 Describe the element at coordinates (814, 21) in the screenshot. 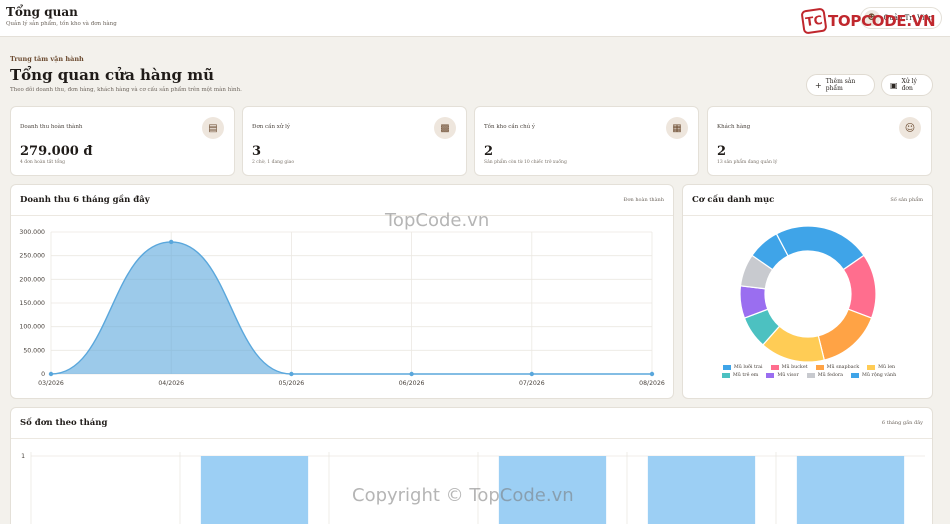

I see `logo-mark: TC` at that location.